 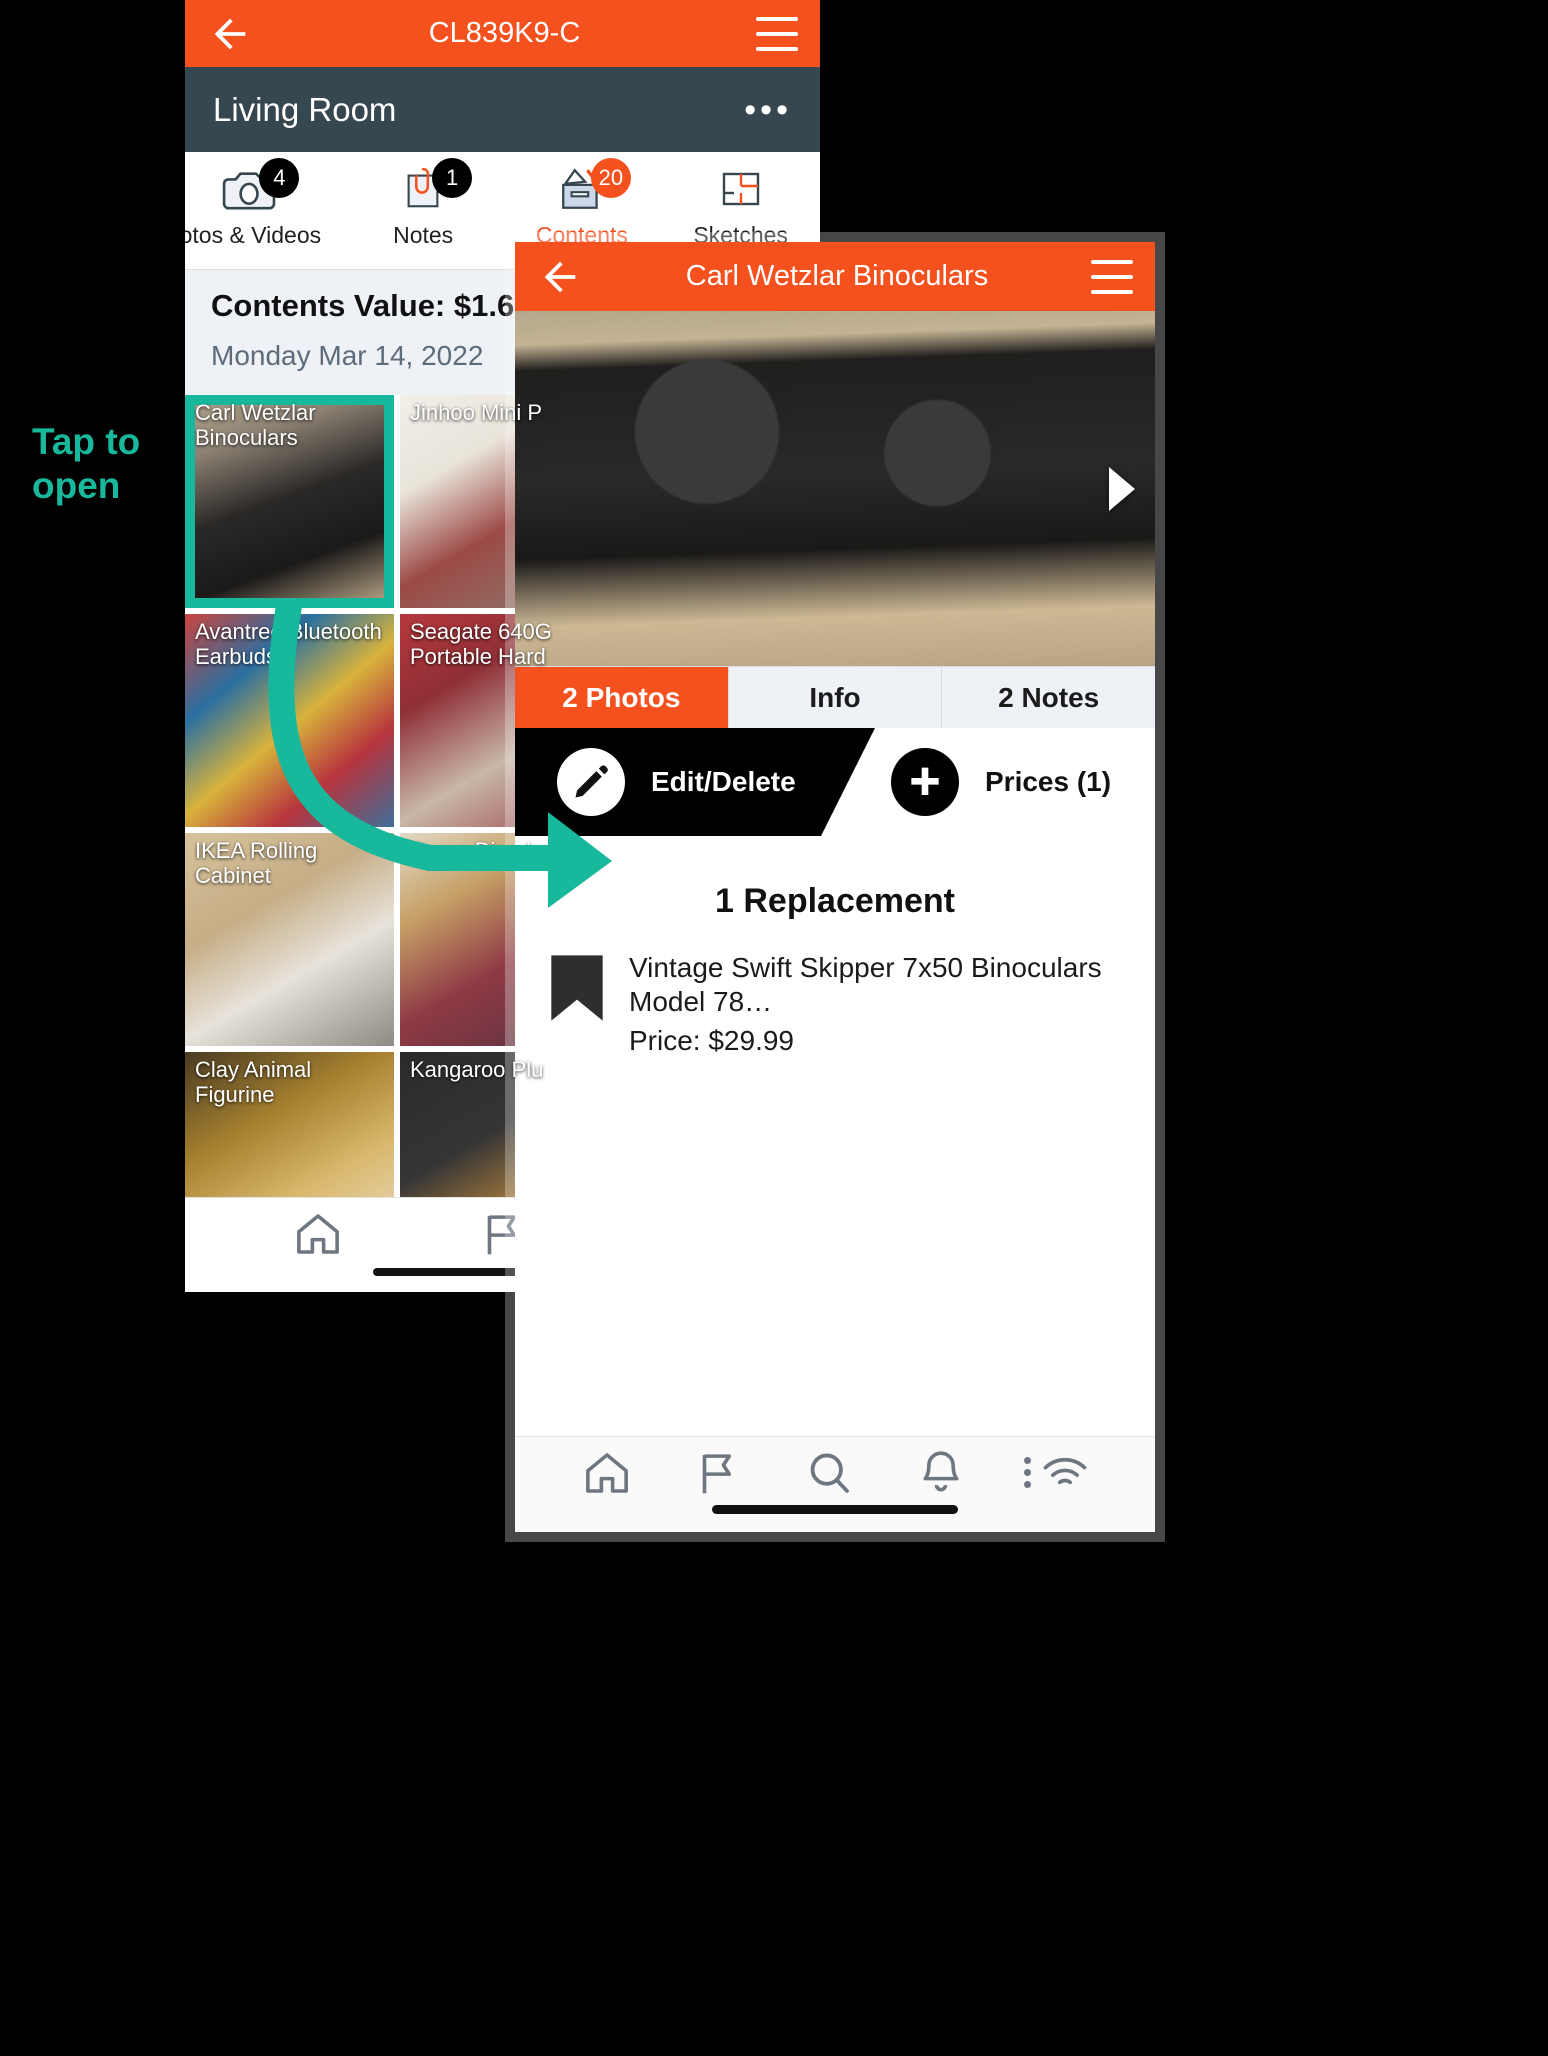 I want to click on tab-photos-videos: 4 otos & Videos, so click(x=257, y=200).